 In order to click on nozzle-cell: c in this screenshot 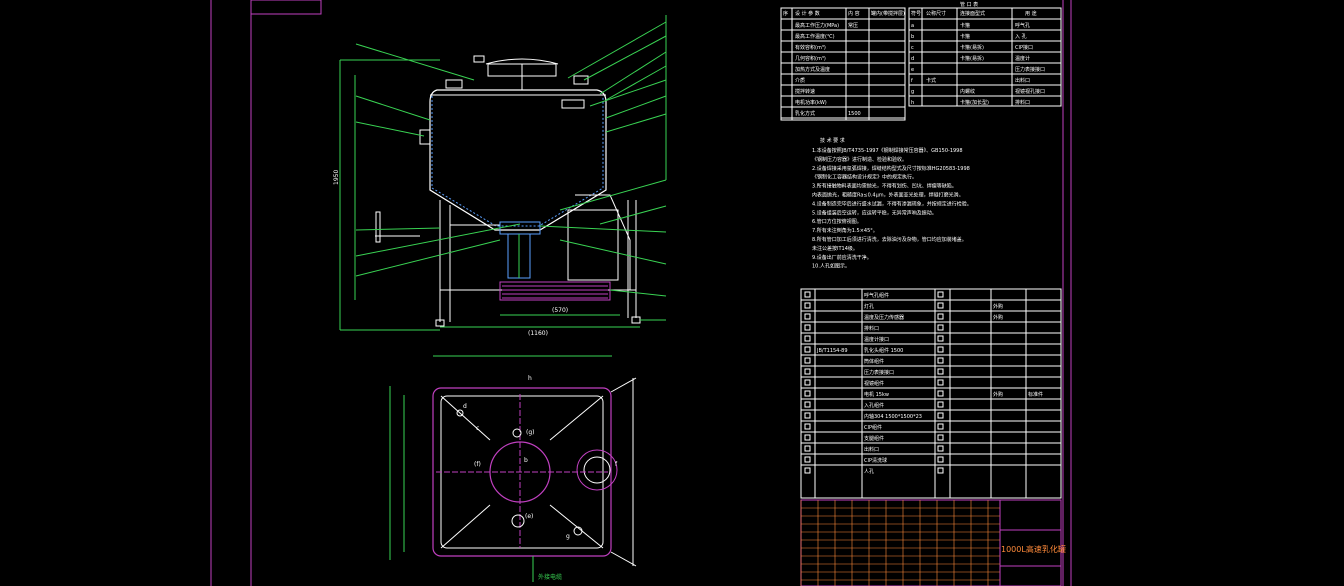, I will do `click(912, 48)`.